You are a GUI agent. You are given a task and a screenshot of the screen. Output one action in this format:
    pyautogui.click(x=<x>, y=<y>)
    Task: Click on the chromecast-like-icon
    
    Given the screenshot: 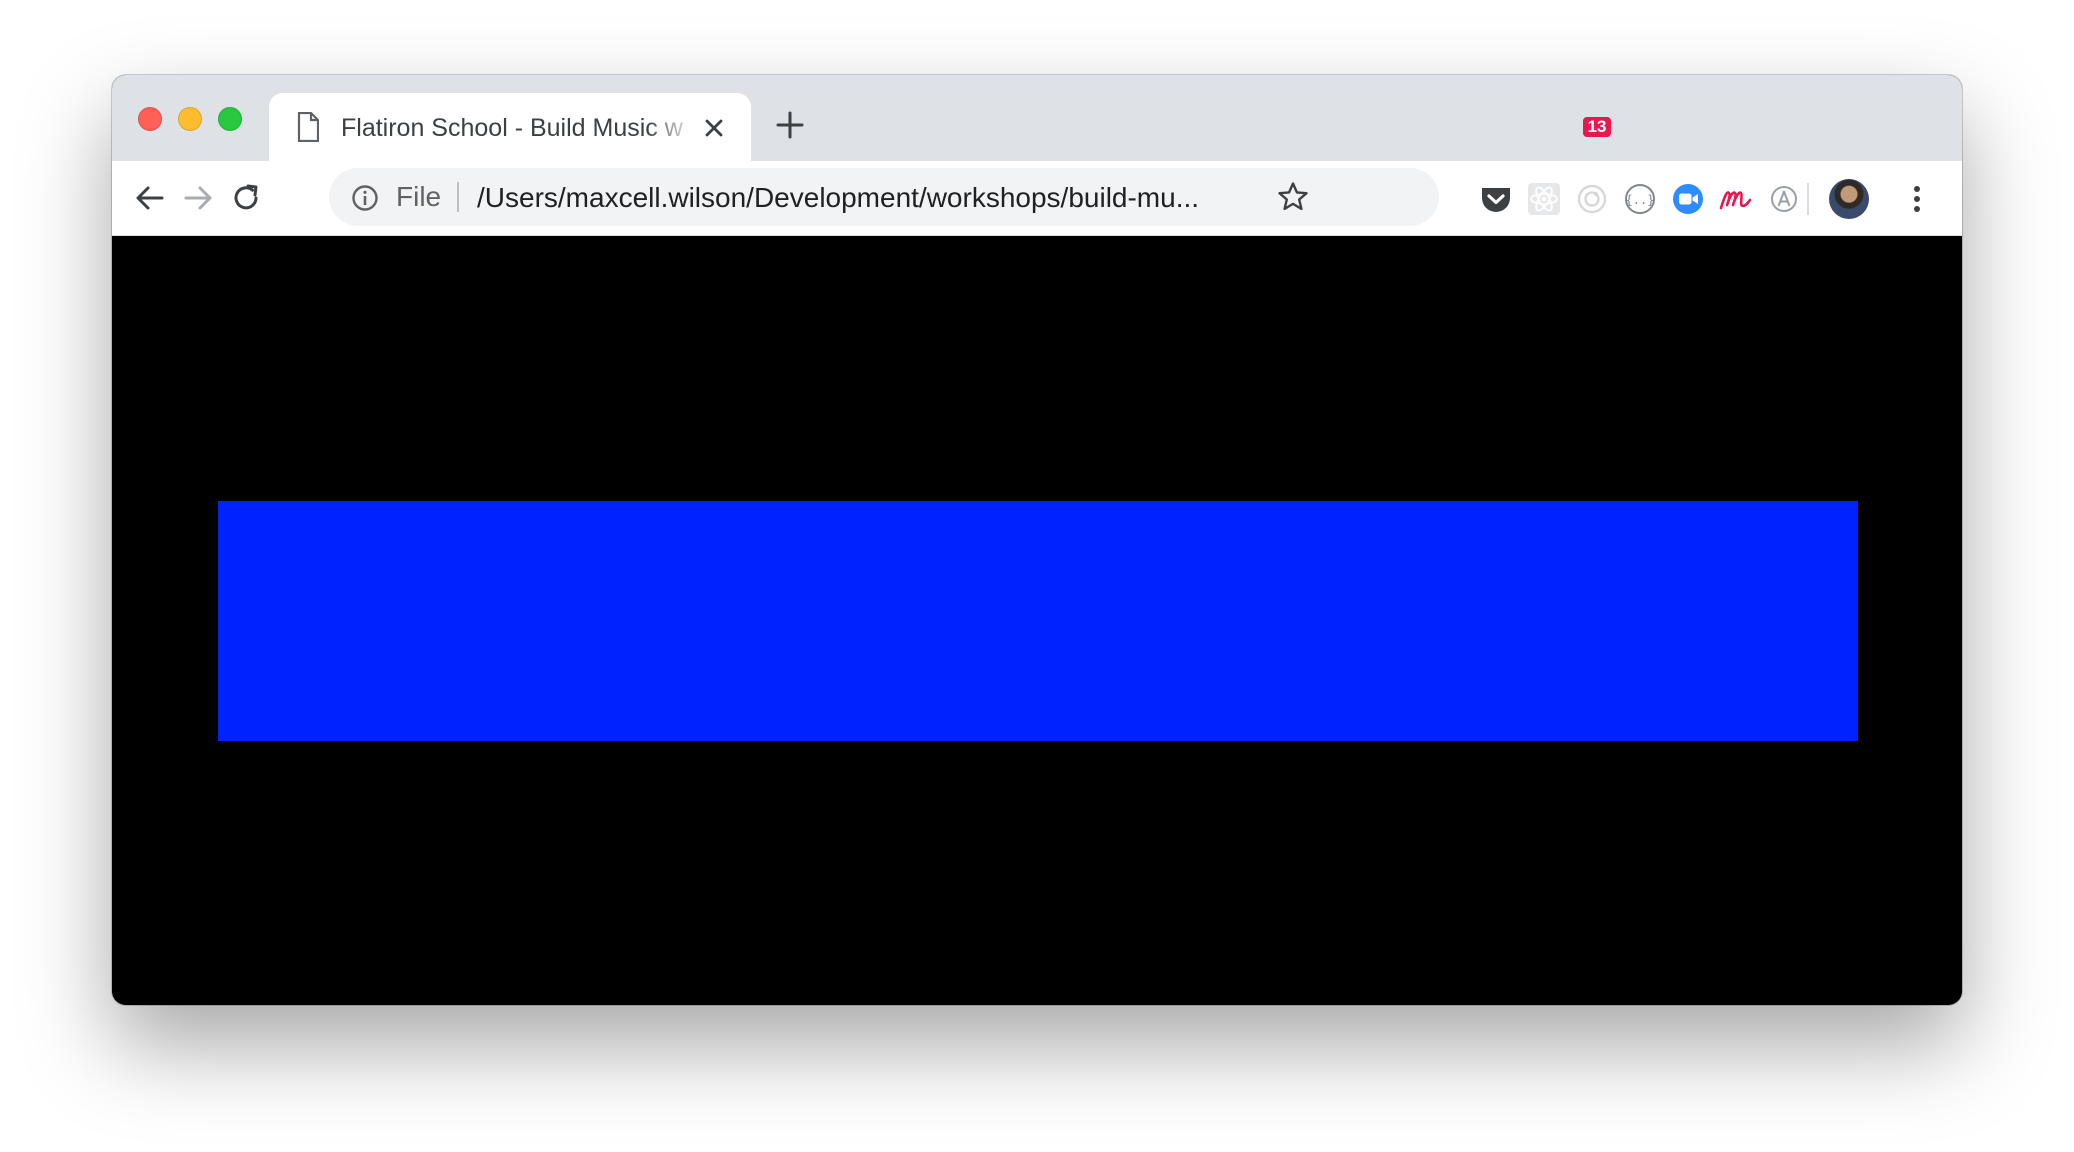 What is the action you would take?
    pyautogui.click(x=1592, y=199)
    